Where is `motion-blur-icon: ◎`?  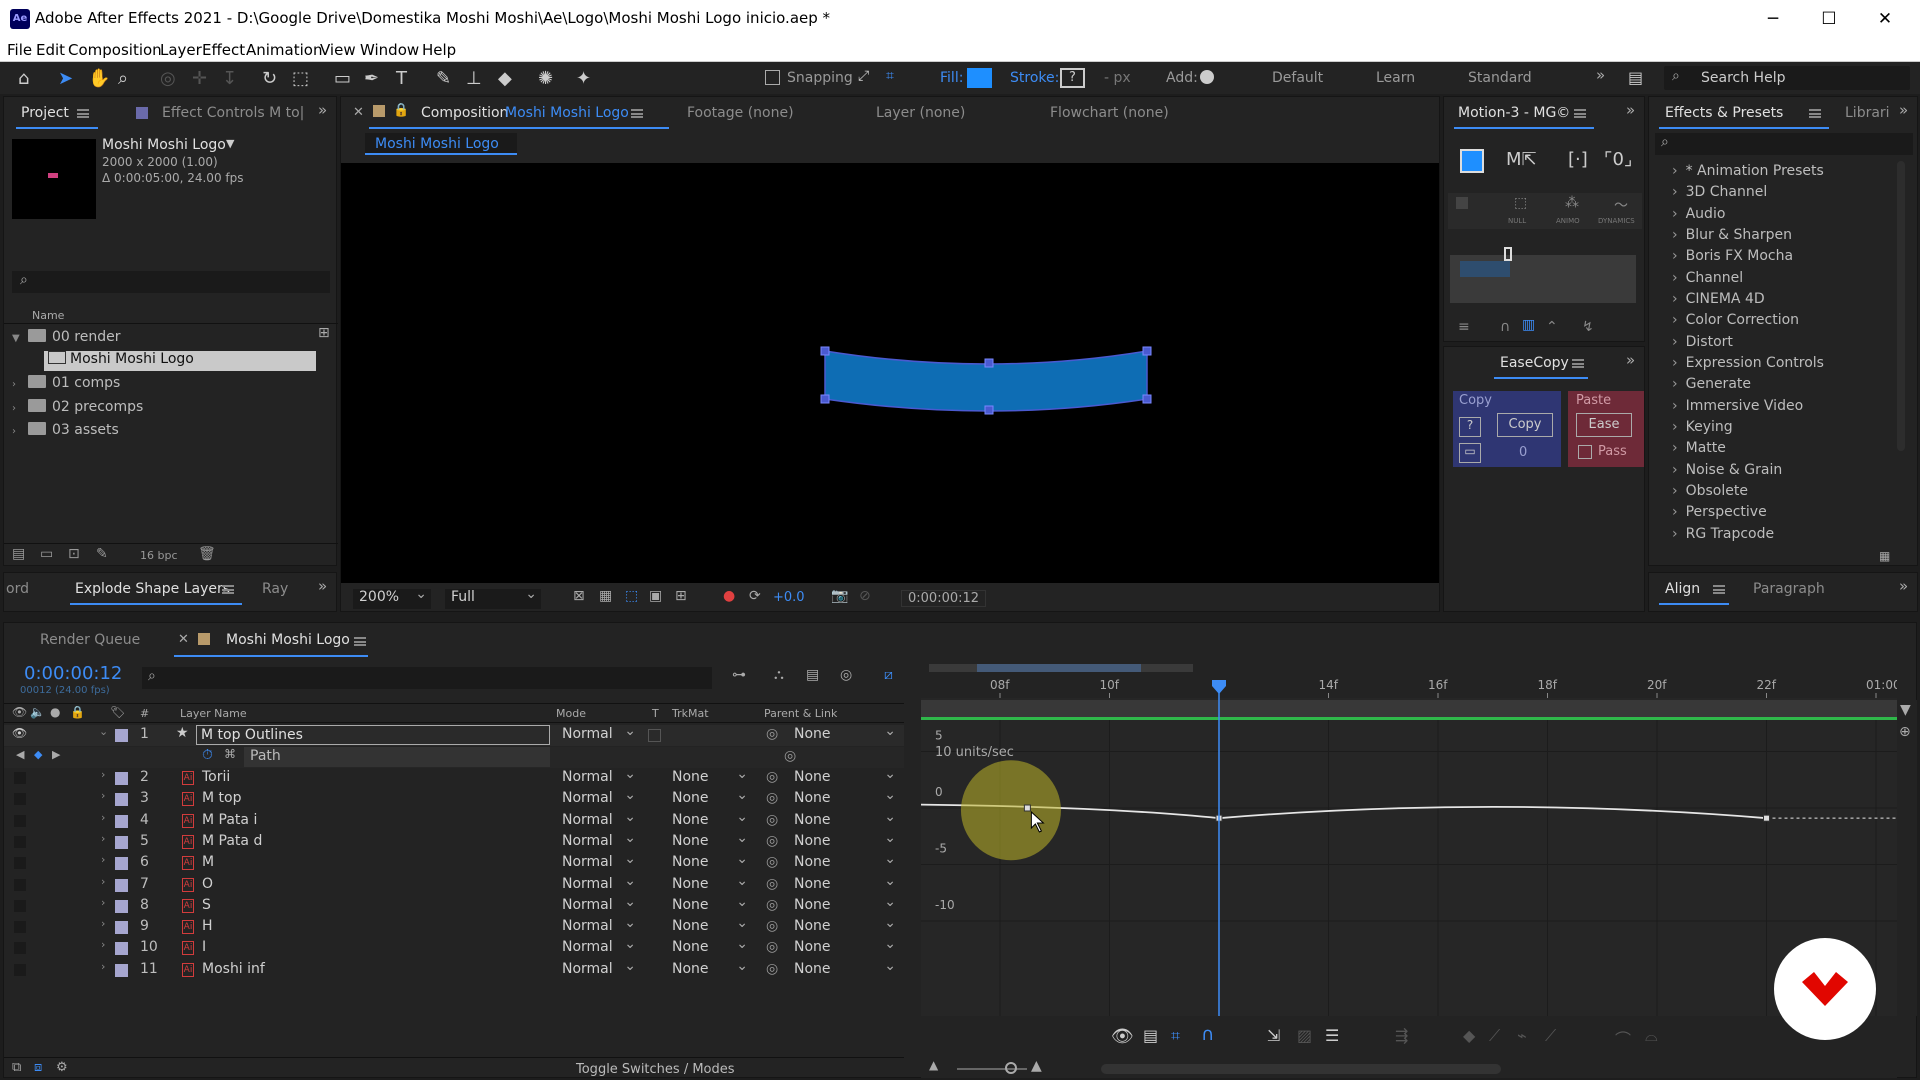 motion-blur-icon: ◎ is located at coordinates (846, 675).